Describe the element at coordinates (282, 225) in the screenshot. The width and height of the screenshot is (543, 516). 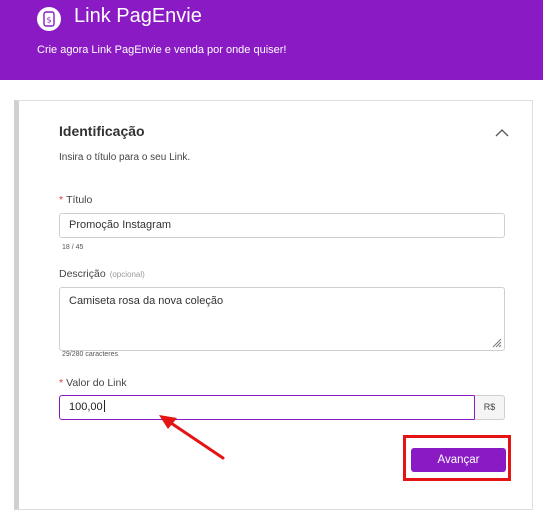
I see `title-input: Promoção Instagram` at that location.